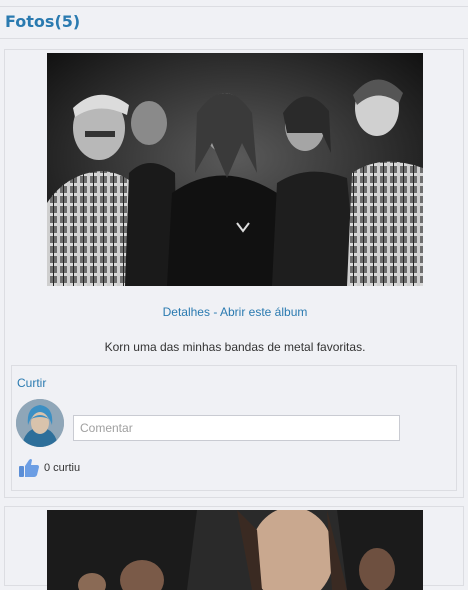  What do you see at coordinates (62, 468) in the screenshot?
I see `like-count: 0 curtiu` at bounding box center [62, 468].